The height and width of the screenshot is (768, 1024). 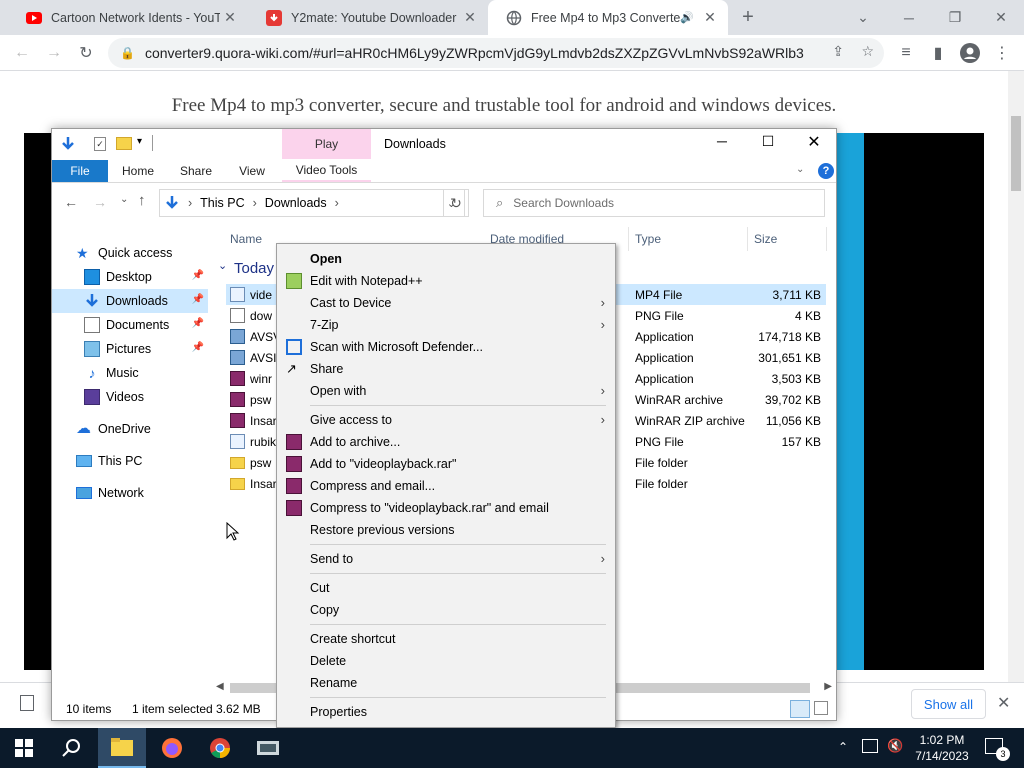 I want to click on menu-item-share: ↗ Share, so click(x=446, y=369).